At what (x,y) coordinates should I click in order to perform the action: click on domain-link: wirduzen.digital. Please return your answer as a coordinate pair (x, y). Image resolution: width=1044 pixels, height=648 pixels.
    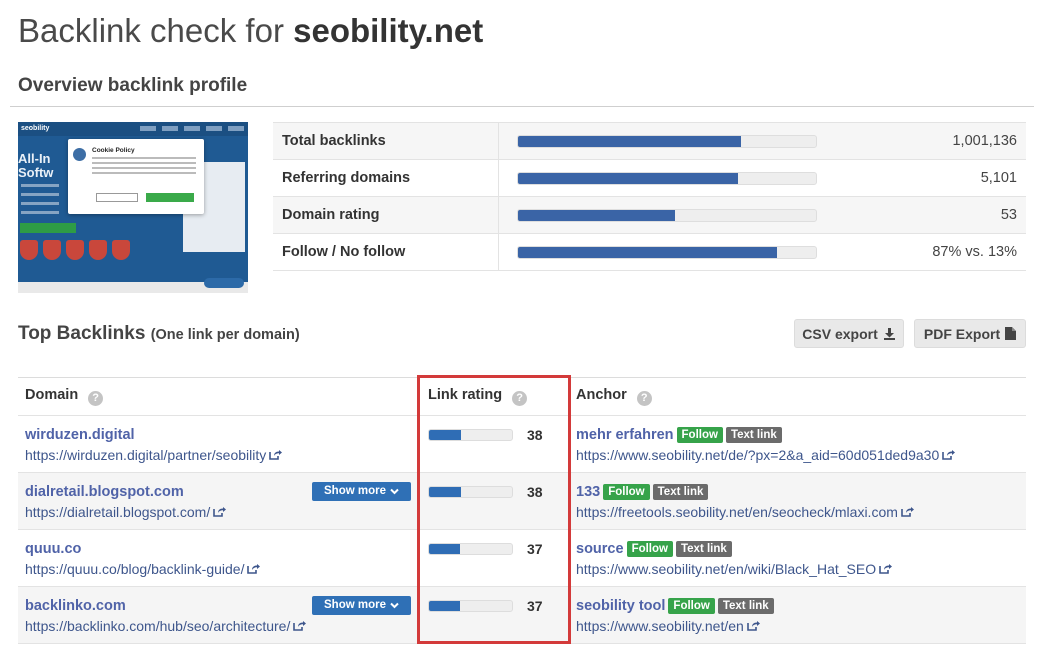
    Looking at the image, I should click on (221, 435).